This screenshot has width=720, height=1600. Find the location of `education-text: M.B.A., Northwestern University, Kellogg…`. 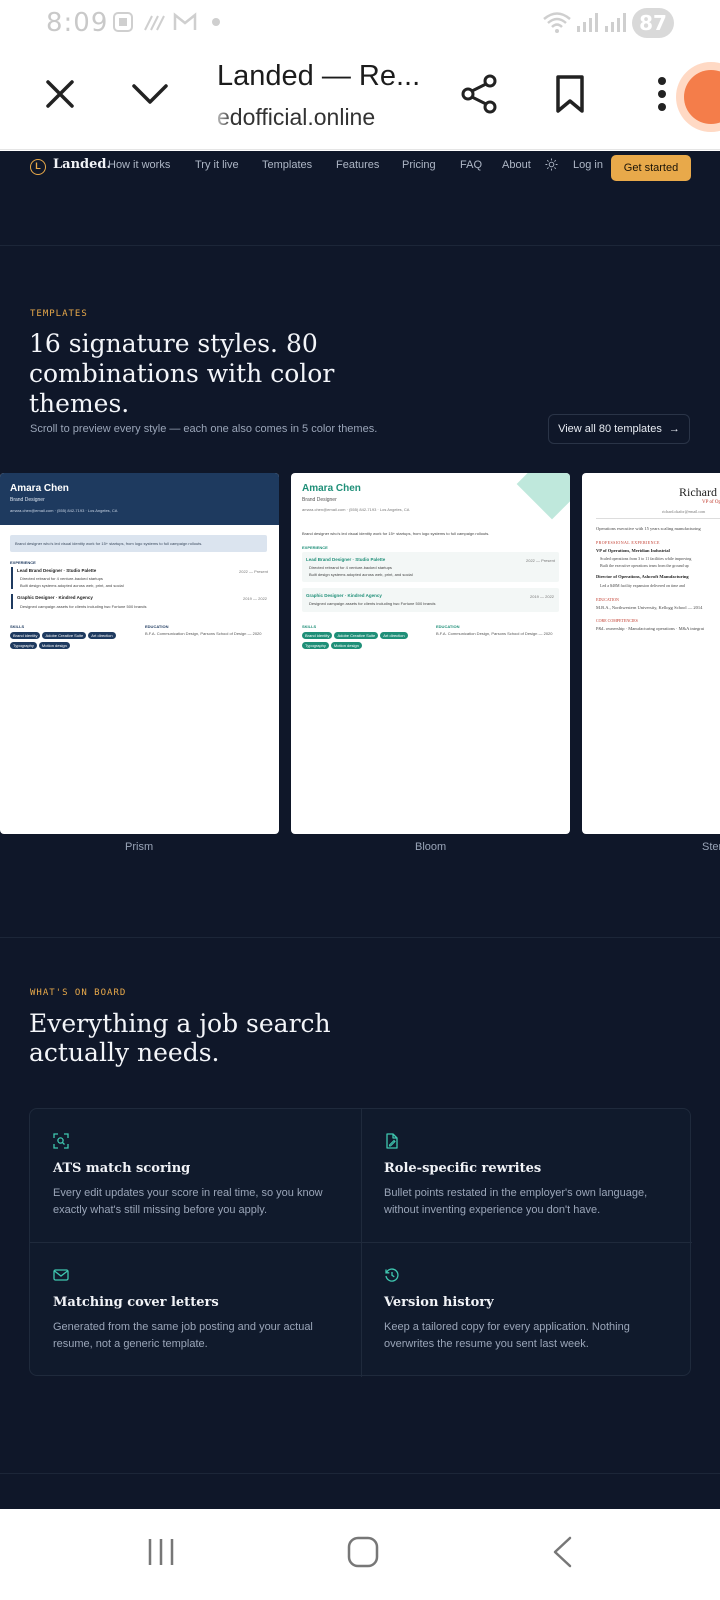

education-text: M.B.A., Northwestern University, Kellogg… is located at coordinates (649, 607).